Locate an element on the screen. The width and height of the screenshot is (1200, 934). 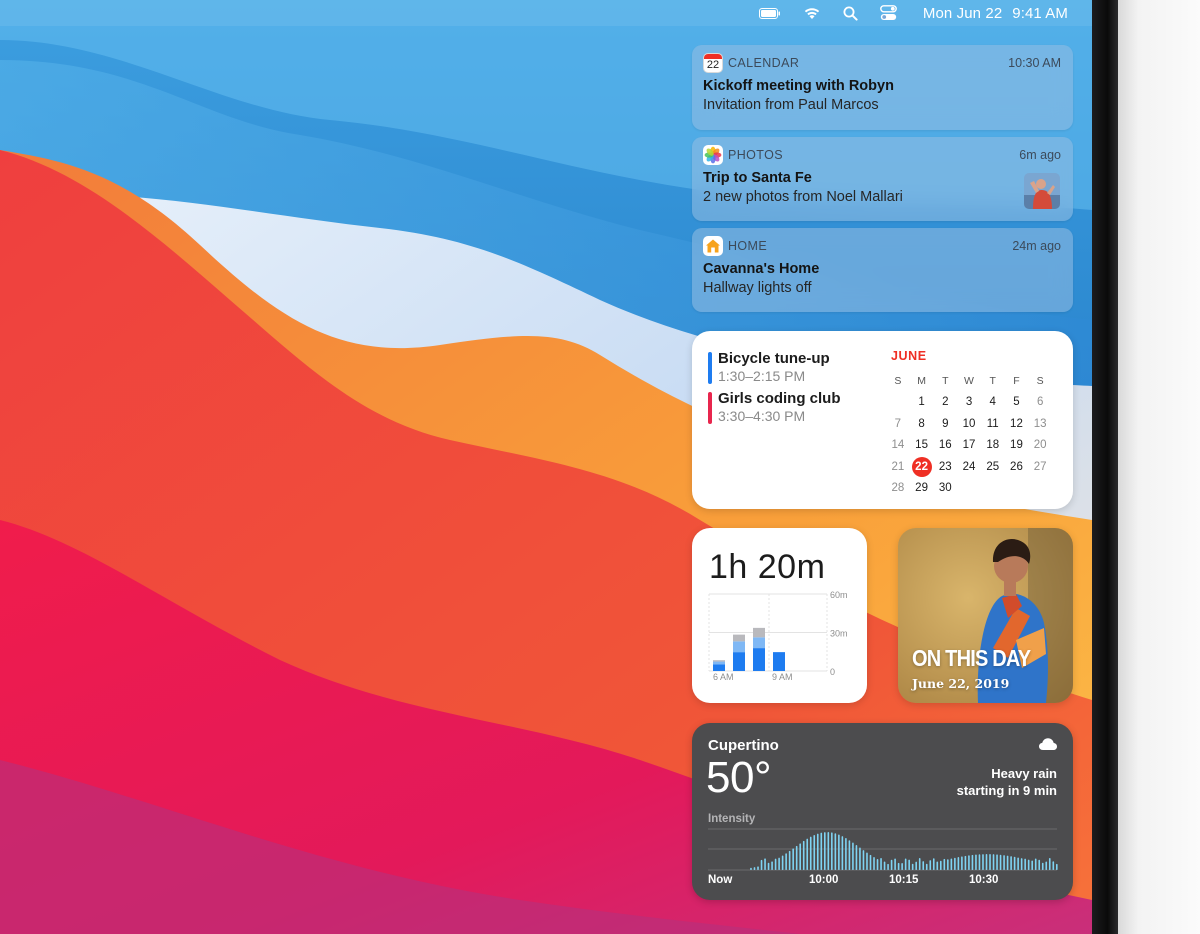
calendar-day-number: 28 is located at coordinates (898, 488).